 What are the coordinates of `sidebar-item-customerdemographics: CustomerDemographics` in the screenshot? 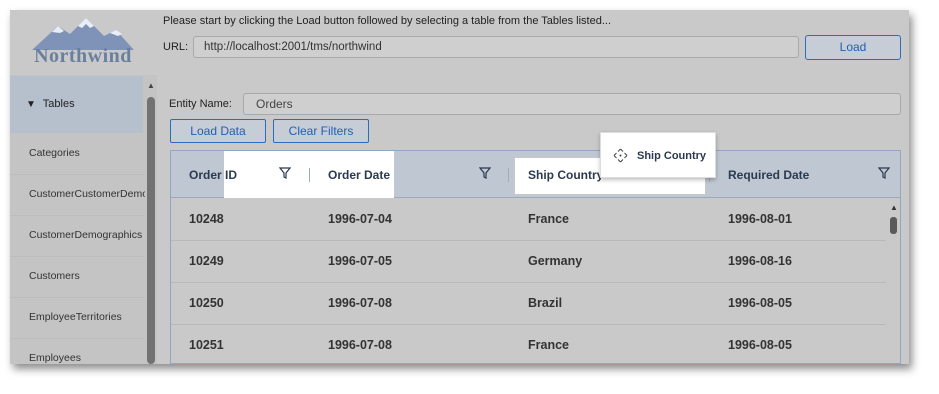 It's located at (77, 236).